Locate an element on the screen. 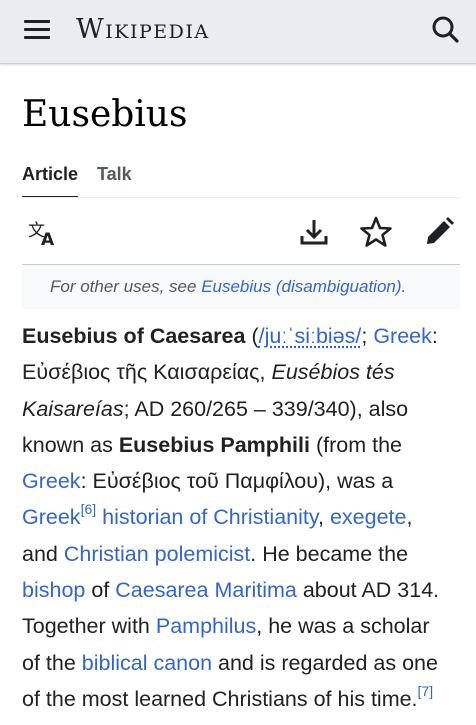 This screenshot has height=725, width=476. polemicist-link: Christian polemicist is located at coordinates (157, 554).